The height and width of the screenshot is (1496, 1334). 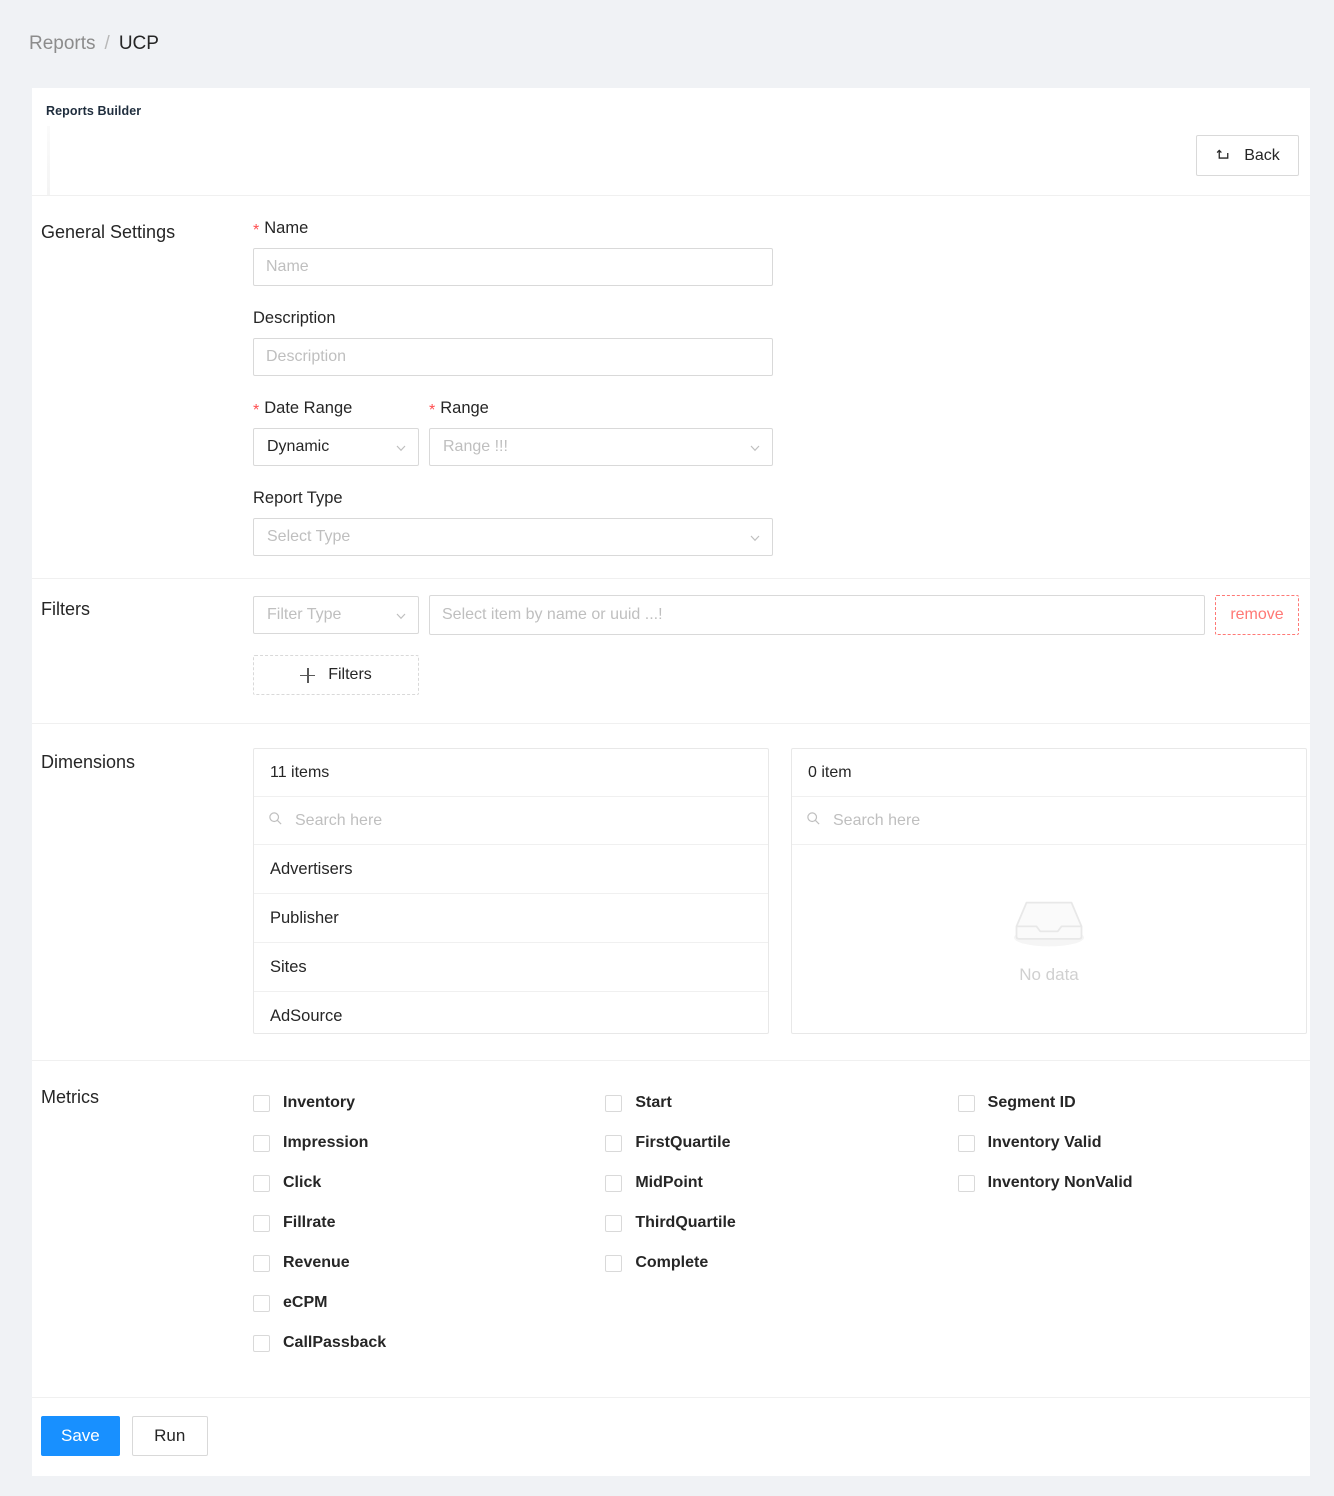 I want to click on metric-checkbox-inventory: Inventory, so click(x=429, y=1103).